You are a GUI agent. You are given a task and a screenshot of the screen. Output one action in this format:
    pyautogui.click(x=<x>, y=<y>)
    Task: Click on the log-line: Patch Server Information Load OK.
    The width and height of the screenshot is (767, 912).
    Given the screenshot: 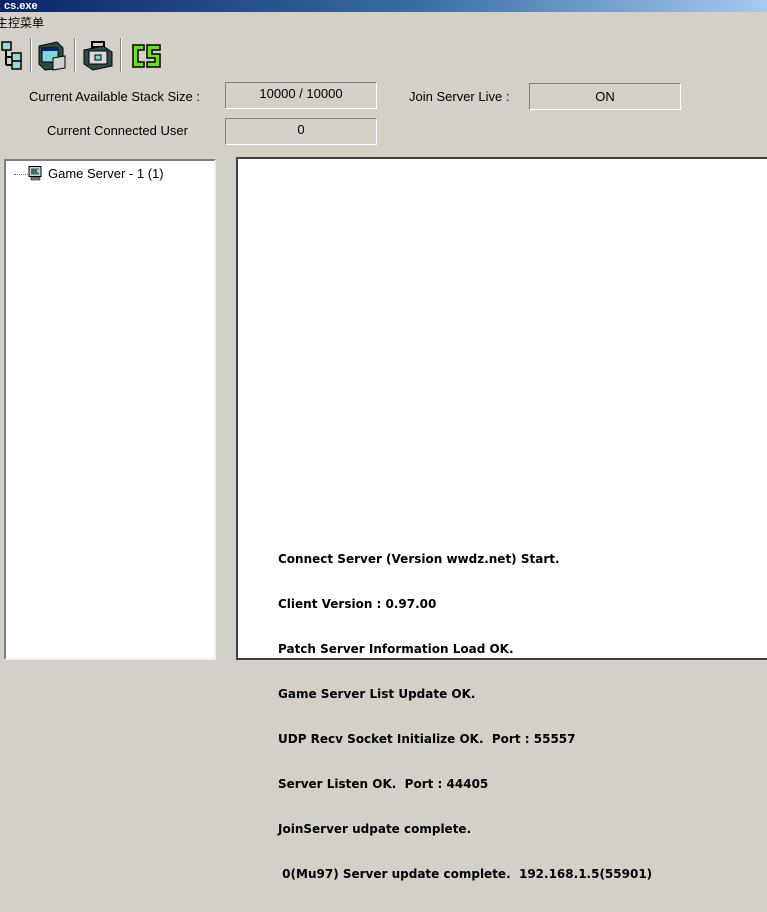 What is the action you would take?
    pyautogui.click(x=396, y=649)
    